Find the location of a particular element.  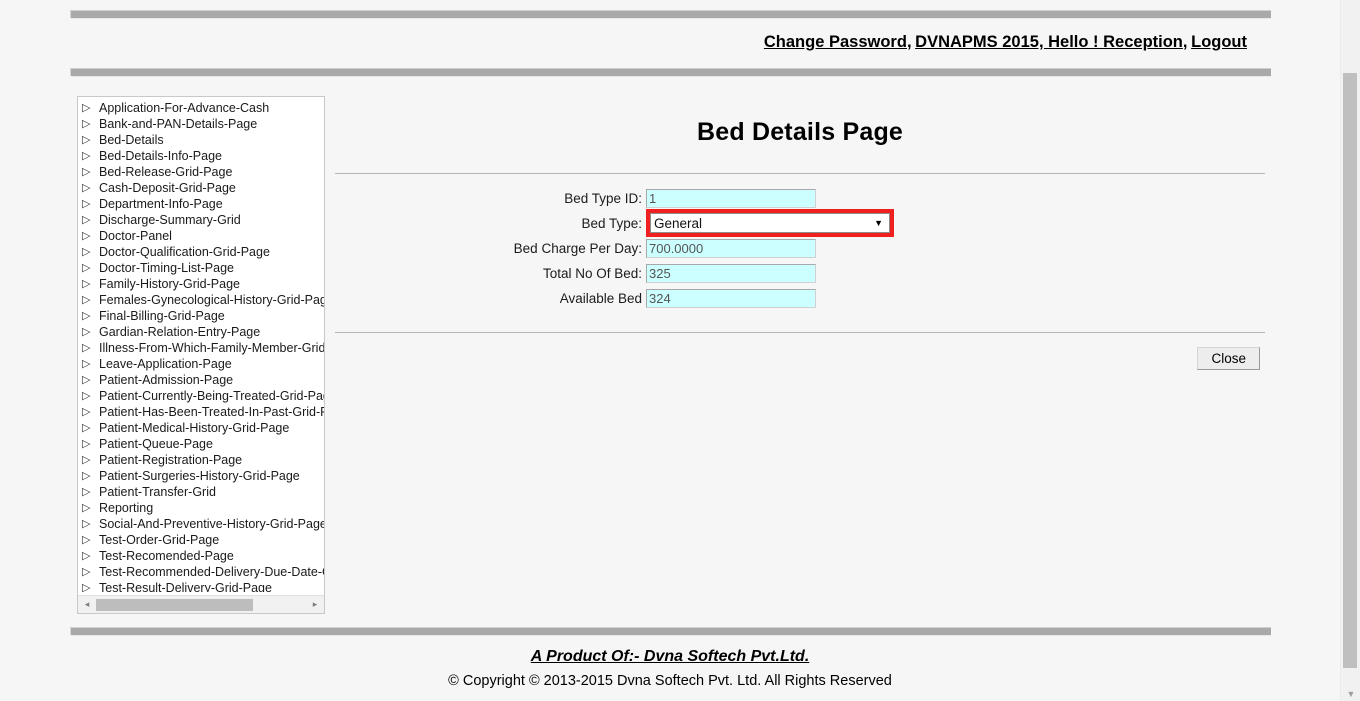

sidebar-item: ▷ Leave-Application-Page is located at coordinates (201, 364).